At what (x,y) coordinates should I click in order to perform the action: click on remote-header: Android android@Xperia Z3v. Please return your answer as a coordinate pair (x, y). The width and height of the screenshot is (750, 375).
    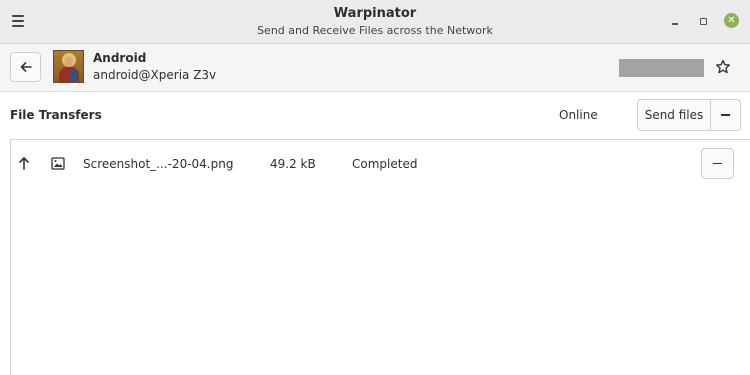
    Looking at the image, I should click on (375, 68).